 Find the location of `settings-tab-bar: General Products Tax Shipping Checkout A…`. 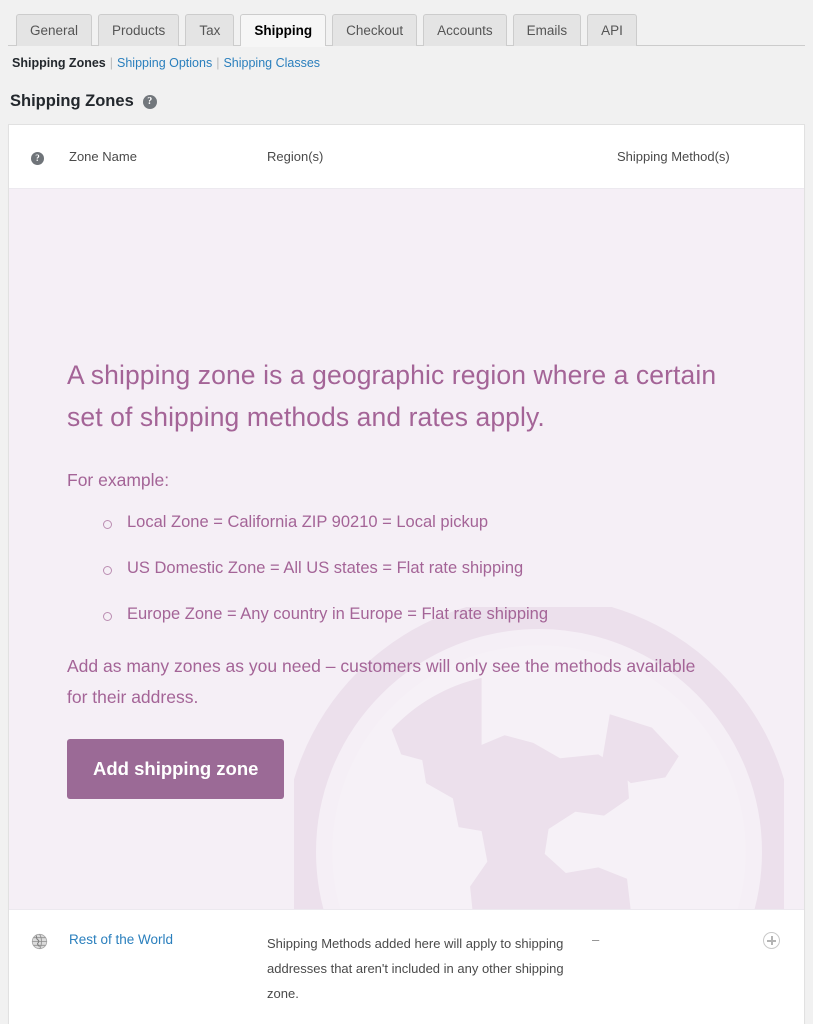

settings-tab-bar: General Products Tax Shipping Checkout A… is located at coordinates (406, 23).